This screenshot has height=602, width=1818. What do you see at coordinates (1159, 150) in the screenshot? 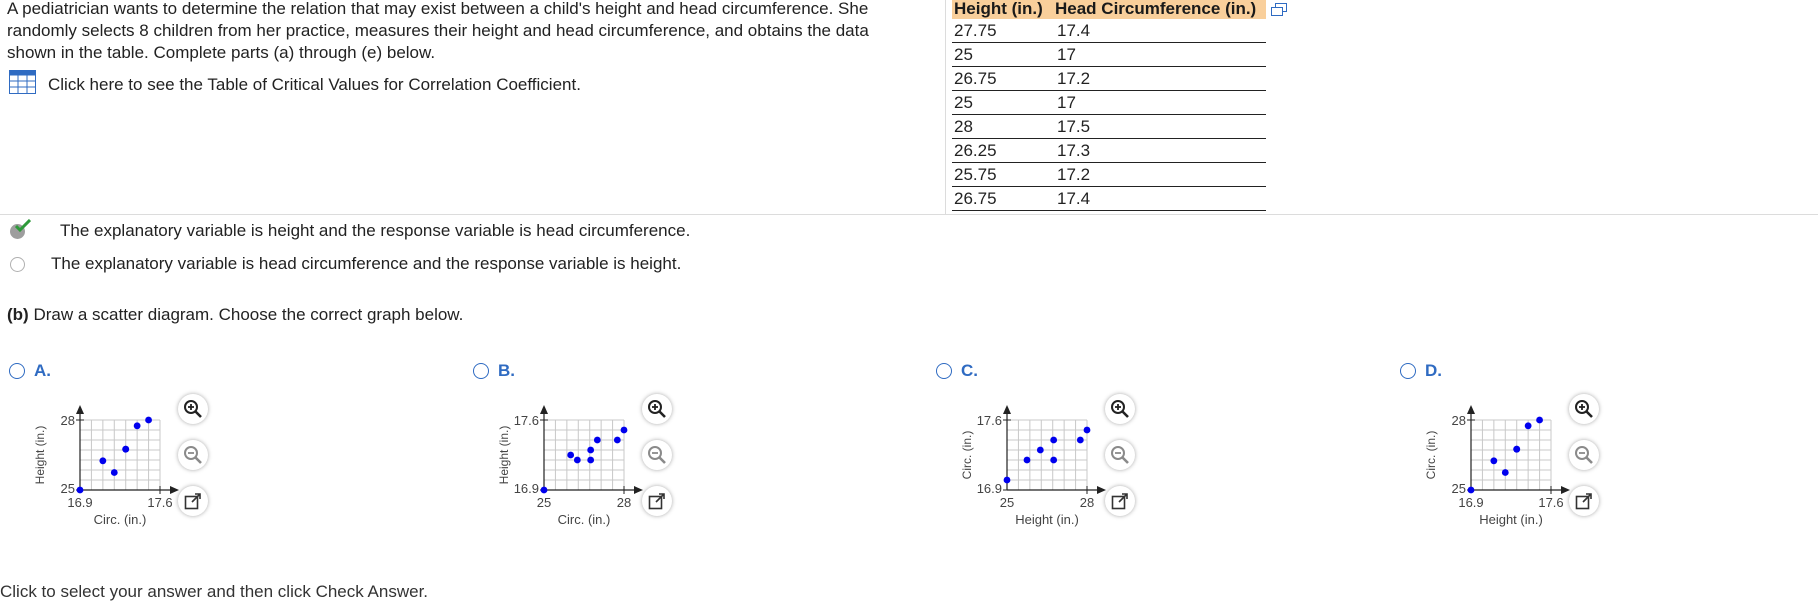
I see `circumference-cell: 17.3` at bounding box center [1159, 150].